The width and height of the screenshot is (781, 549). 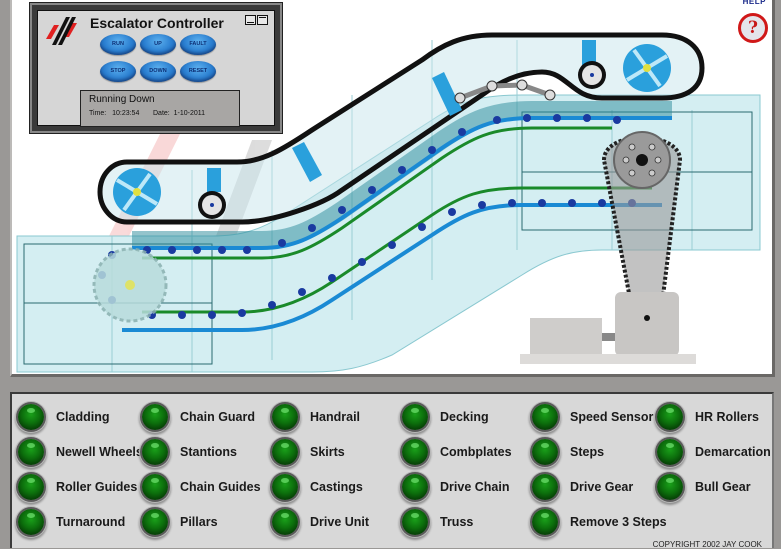 I want to click on component-stantions: Stantions, so click(x=189, y=452).